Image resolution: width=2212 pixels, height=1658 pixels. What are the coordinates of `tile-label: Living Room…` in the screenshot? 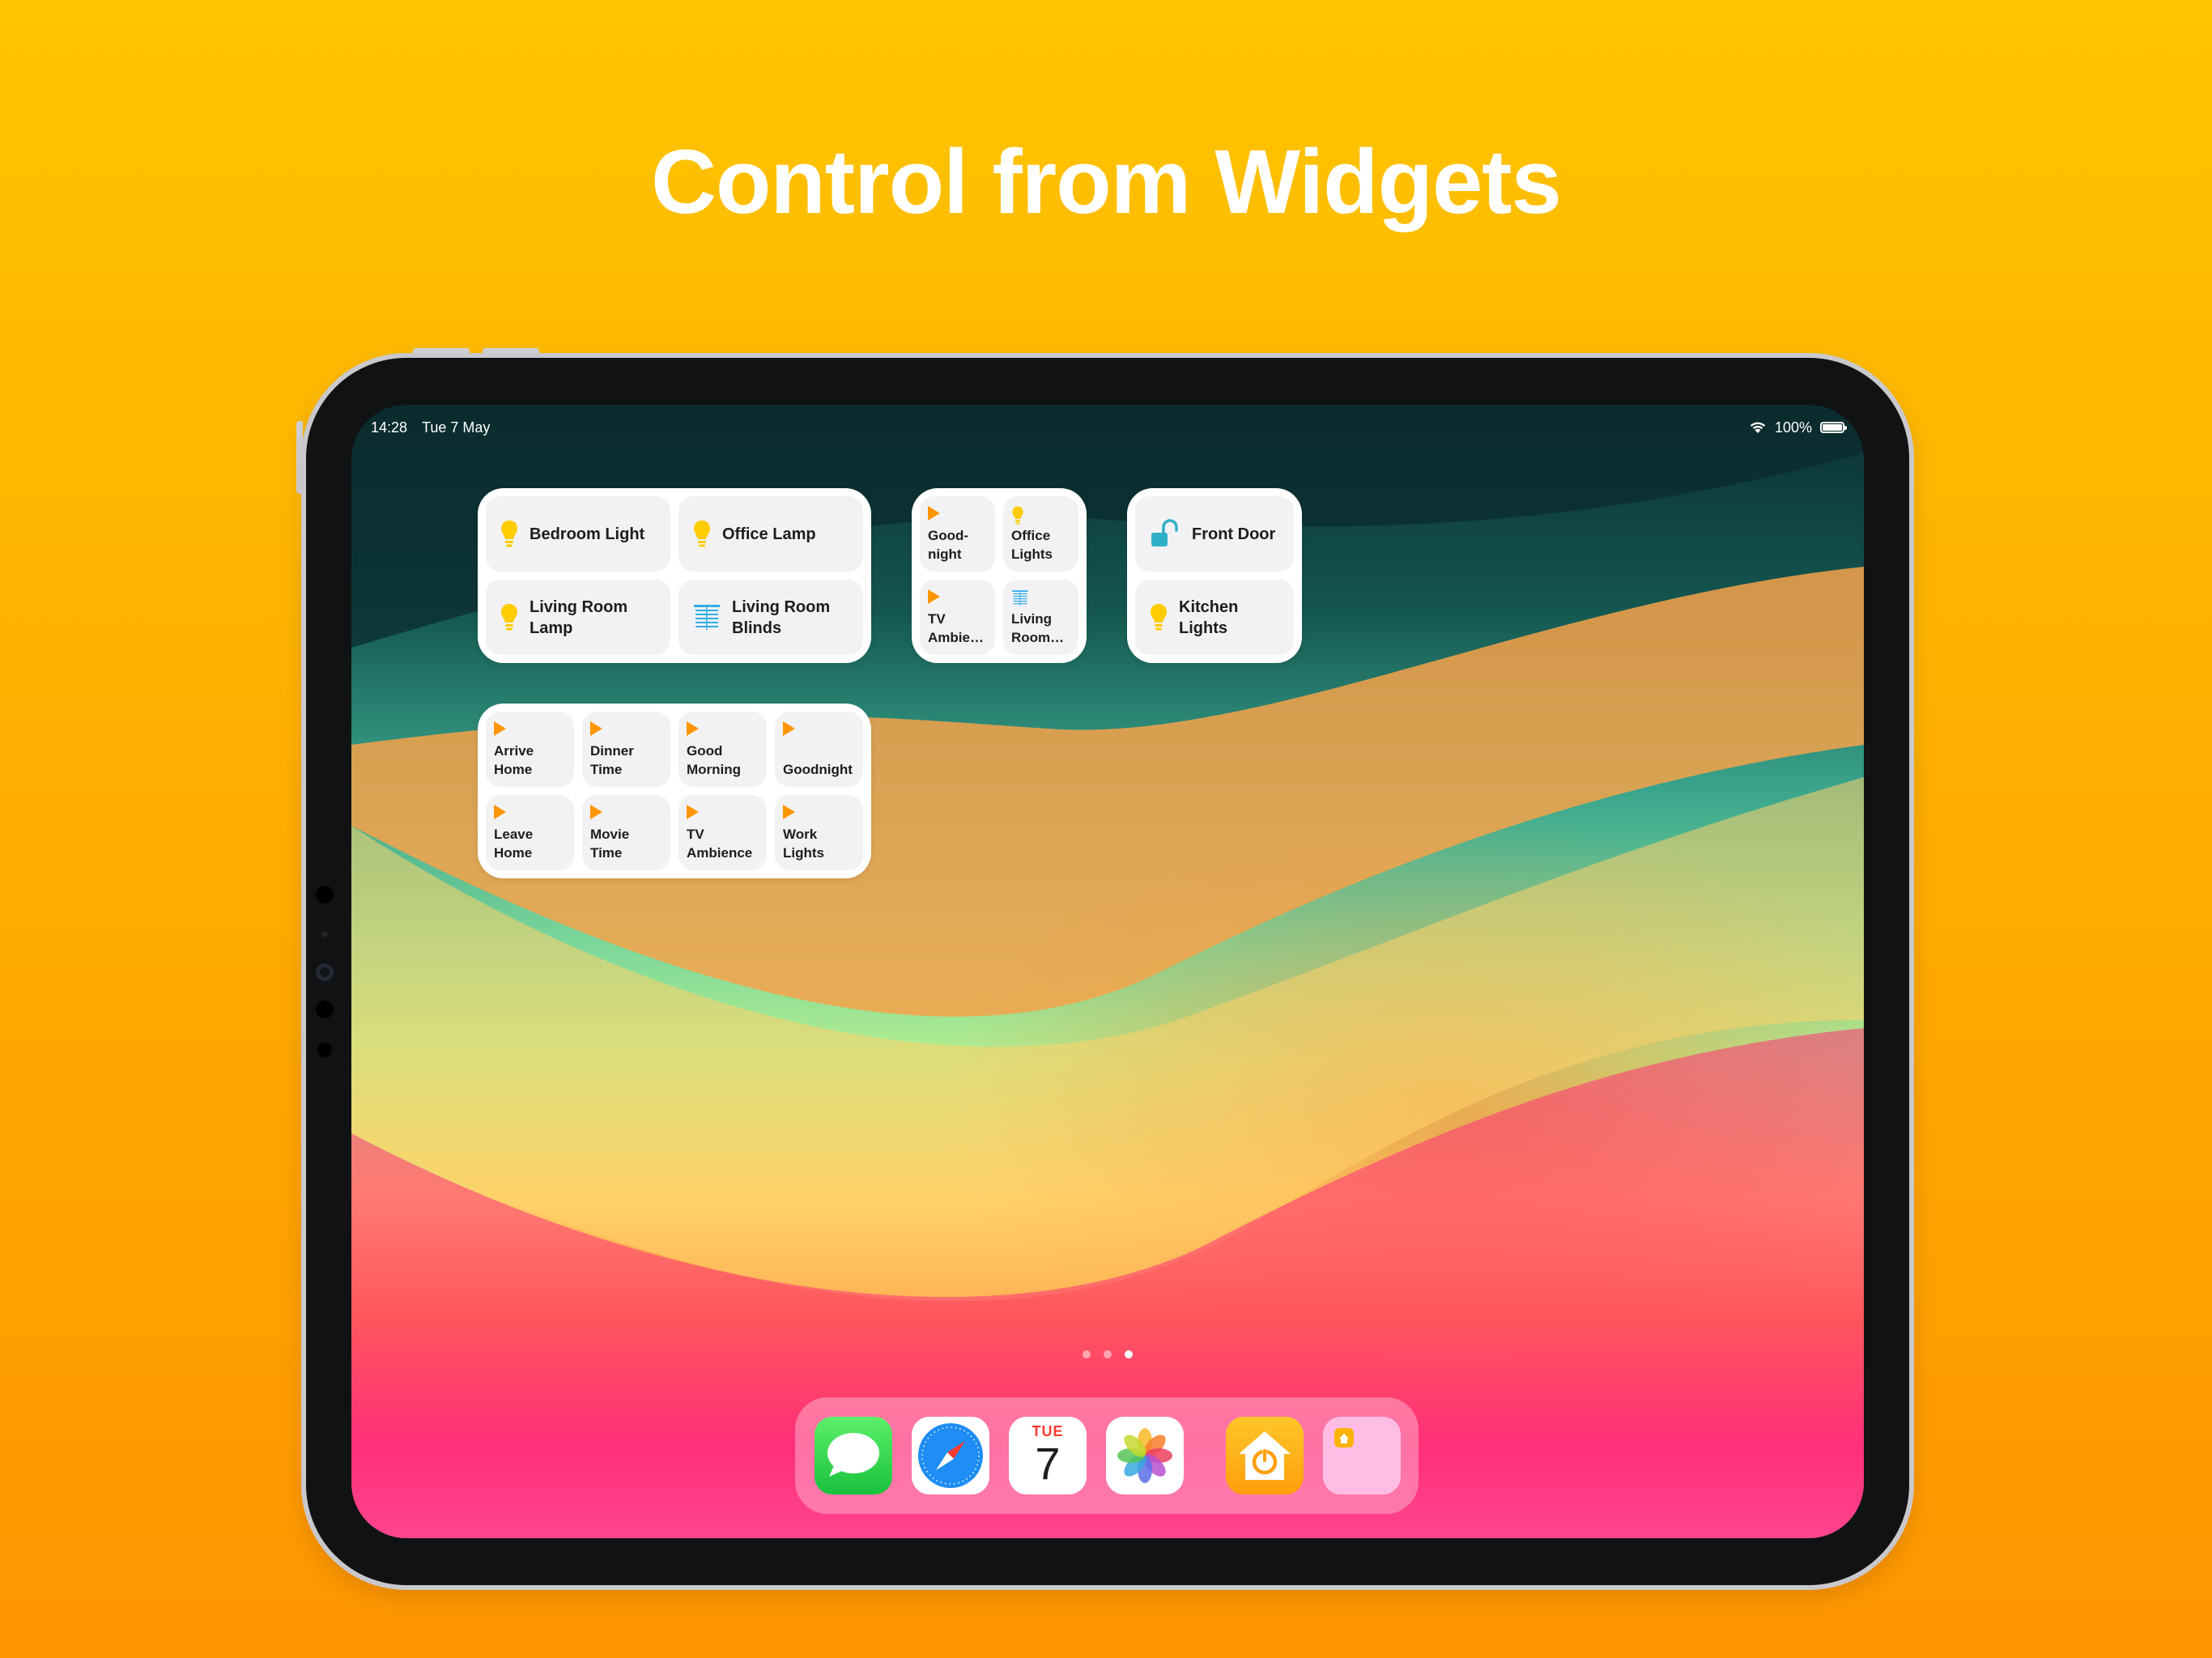 It's located at (1038, 628).